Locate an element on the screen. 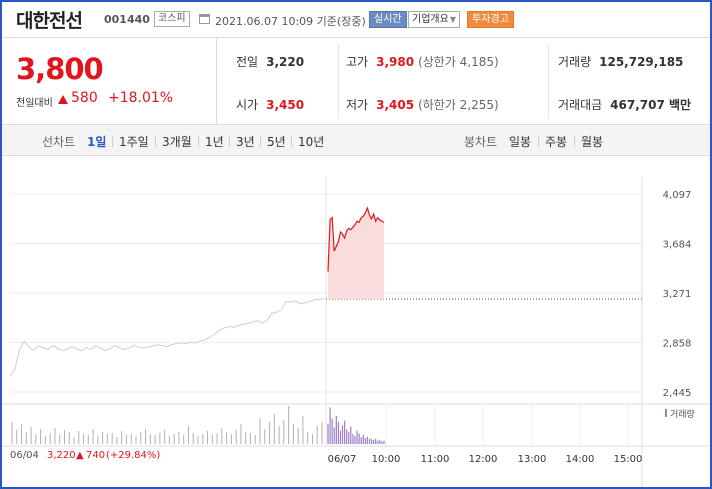 The image size is (712, 489). stat-volume: 거래량 125,729,185 is located at coordinates (620, 61).